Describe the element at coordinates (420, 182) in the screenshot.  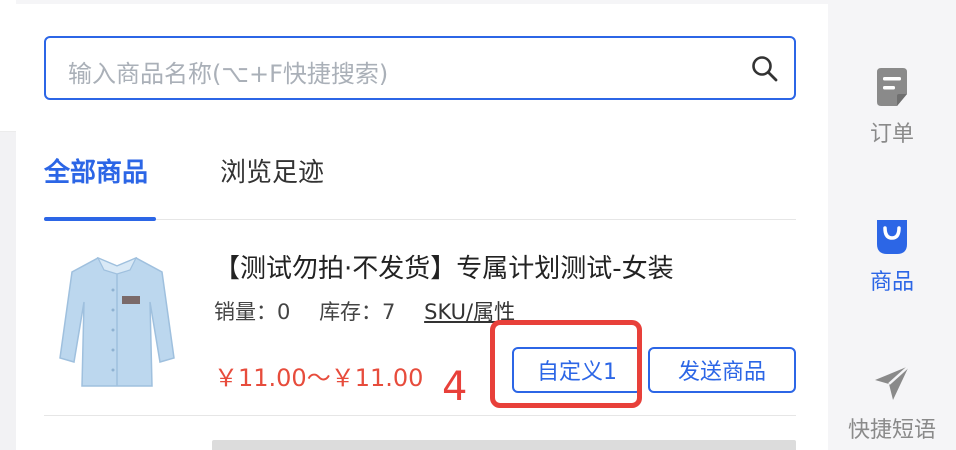
I see `product-tabs: 全部商品 浏览足迹` at that location.